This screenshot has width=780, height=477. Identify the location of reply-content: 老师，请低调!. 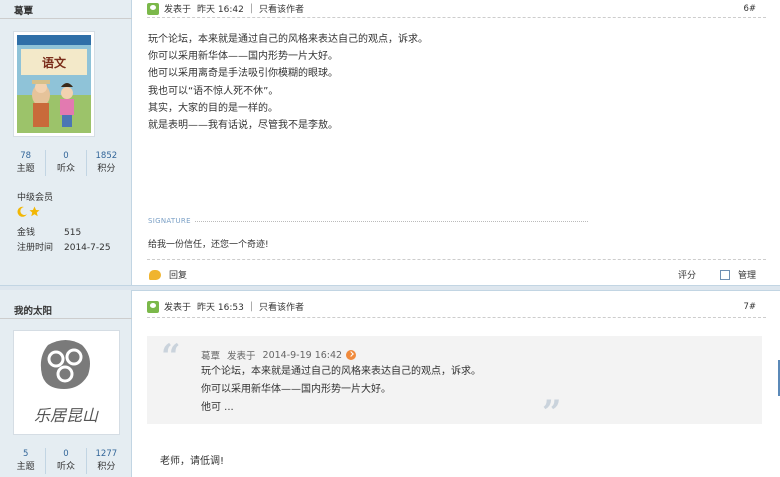
(192, 461).